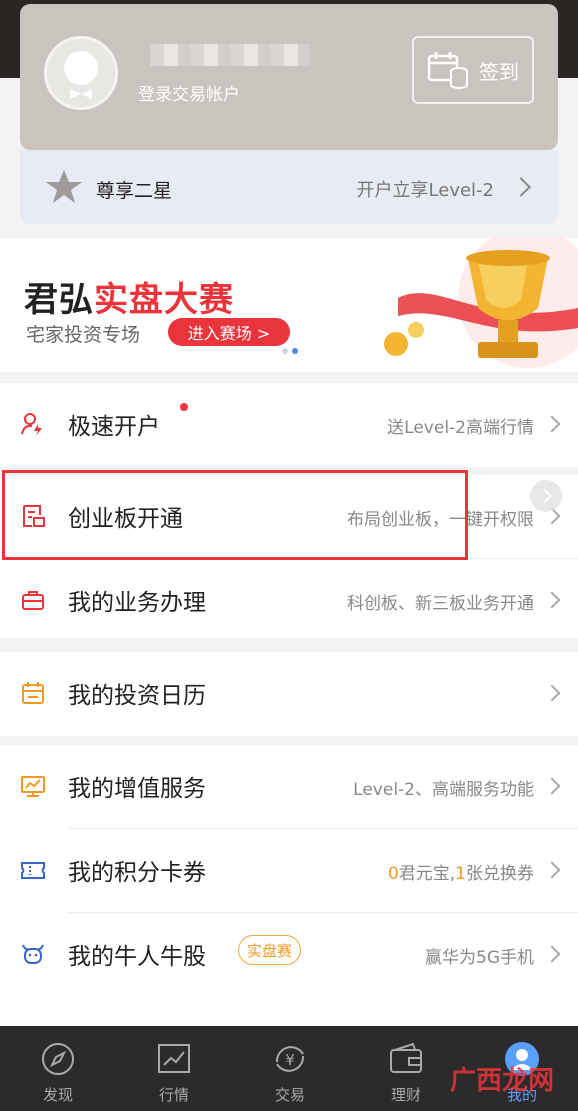  Describe the element at coordinates (270, 950) in the screenshot. I see `contest-badge: 实盘赛` at that location.